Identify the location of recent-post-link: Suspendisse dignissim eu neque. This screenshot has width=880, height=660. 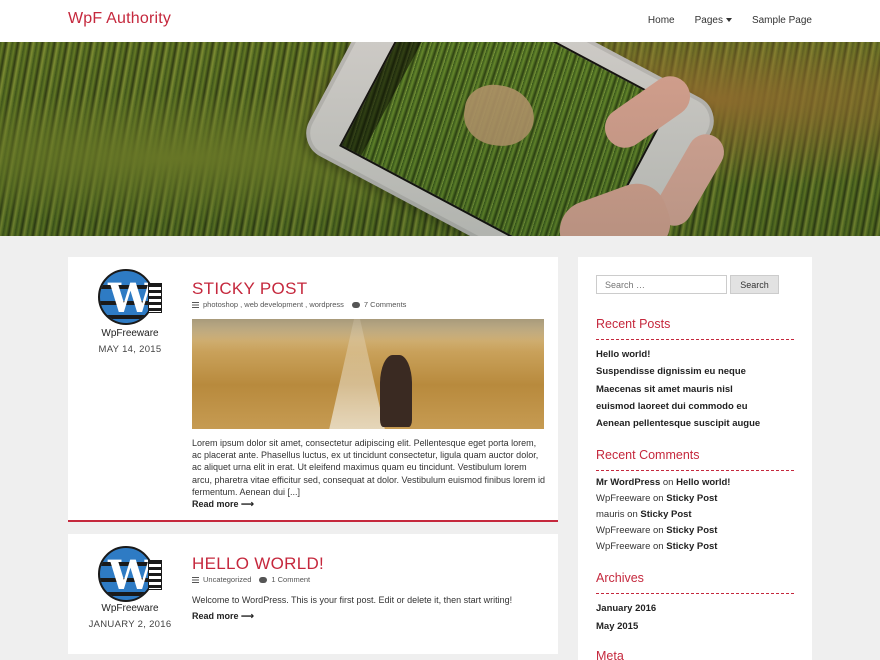
(671, 371).